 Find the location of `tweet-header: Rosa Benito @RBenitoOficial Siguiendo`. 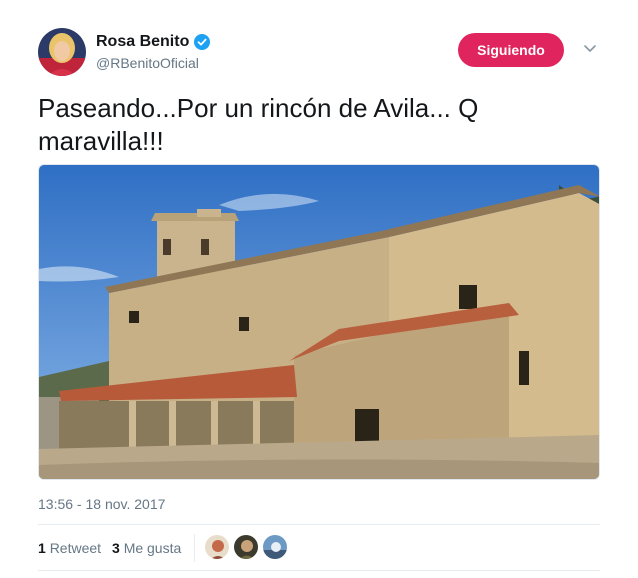

tweet-header: Rosa Benito @RBenitoOficial Siguiendo is located at coordinates (319, 53).